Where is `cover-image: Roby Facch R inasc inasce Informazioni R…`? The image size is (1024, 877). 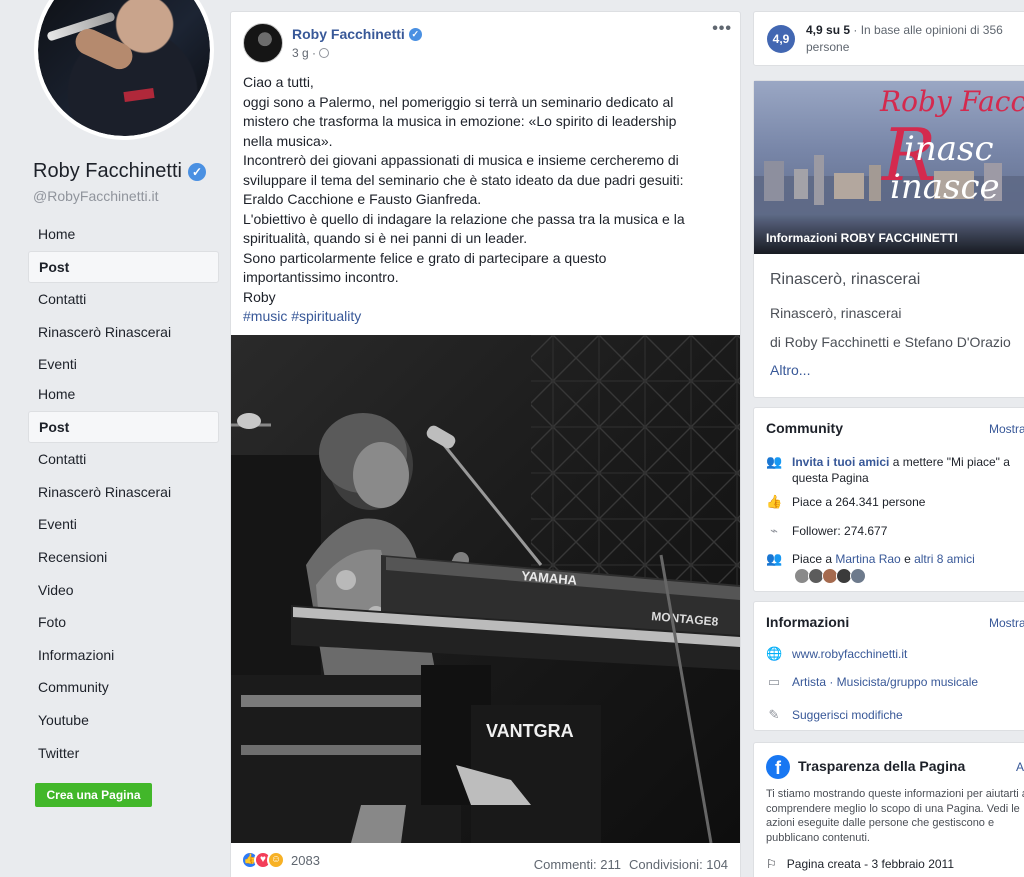 cover-image: Roby Facch R inasc inasce Informazioni R… is located at coordinates (889, 167).